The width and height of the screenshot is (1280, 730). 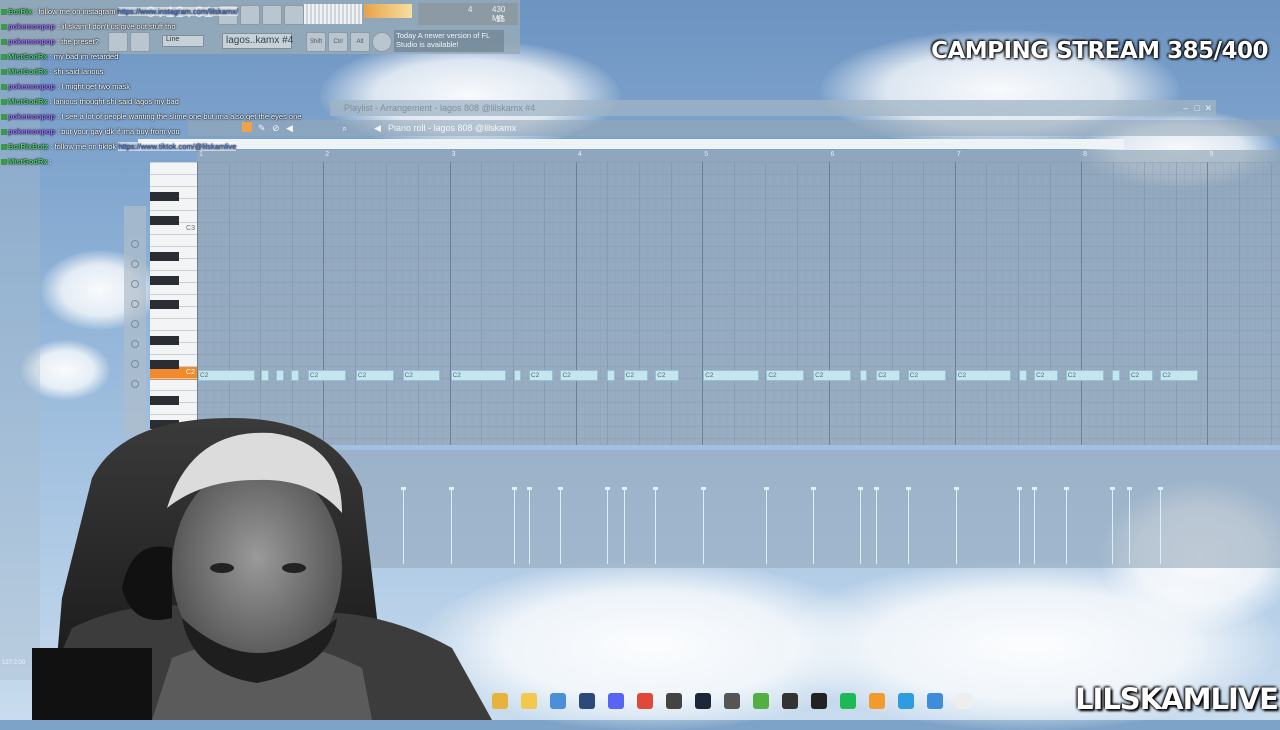 I want to click on zoom-icon: ⌕, so click(x=344, y=128).